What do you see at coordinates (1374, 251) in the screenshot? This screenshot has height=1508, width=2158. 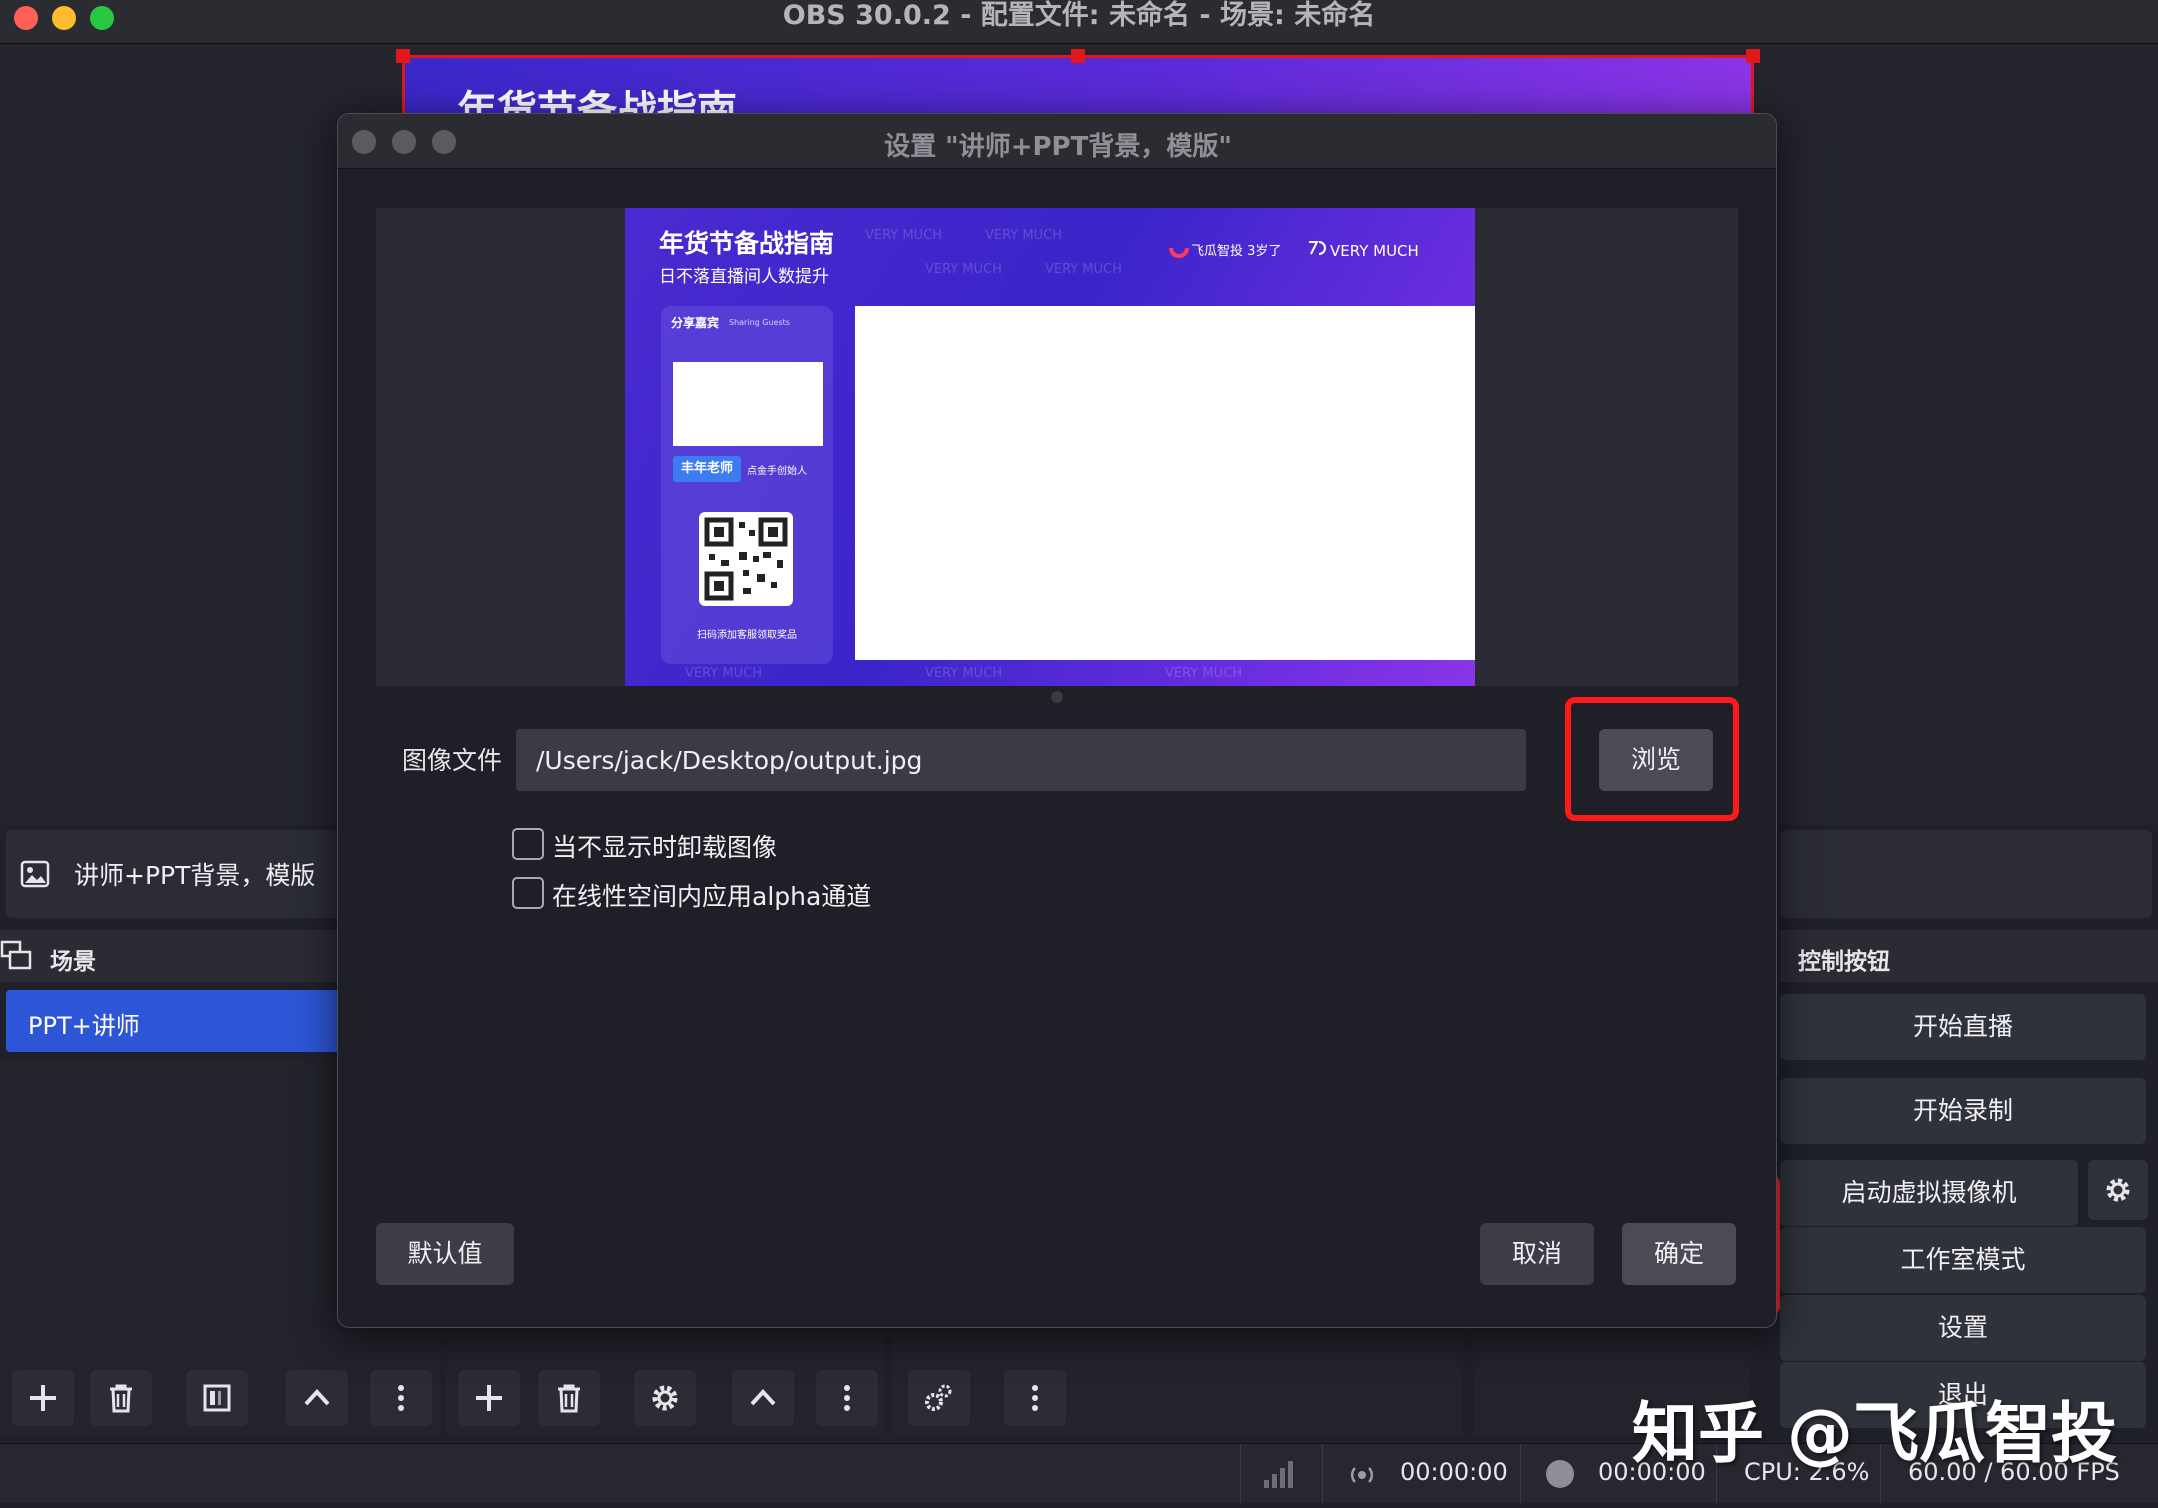 I see `slide-verymuch-text: VERY MUCH` at bounding box center [1374, 251].